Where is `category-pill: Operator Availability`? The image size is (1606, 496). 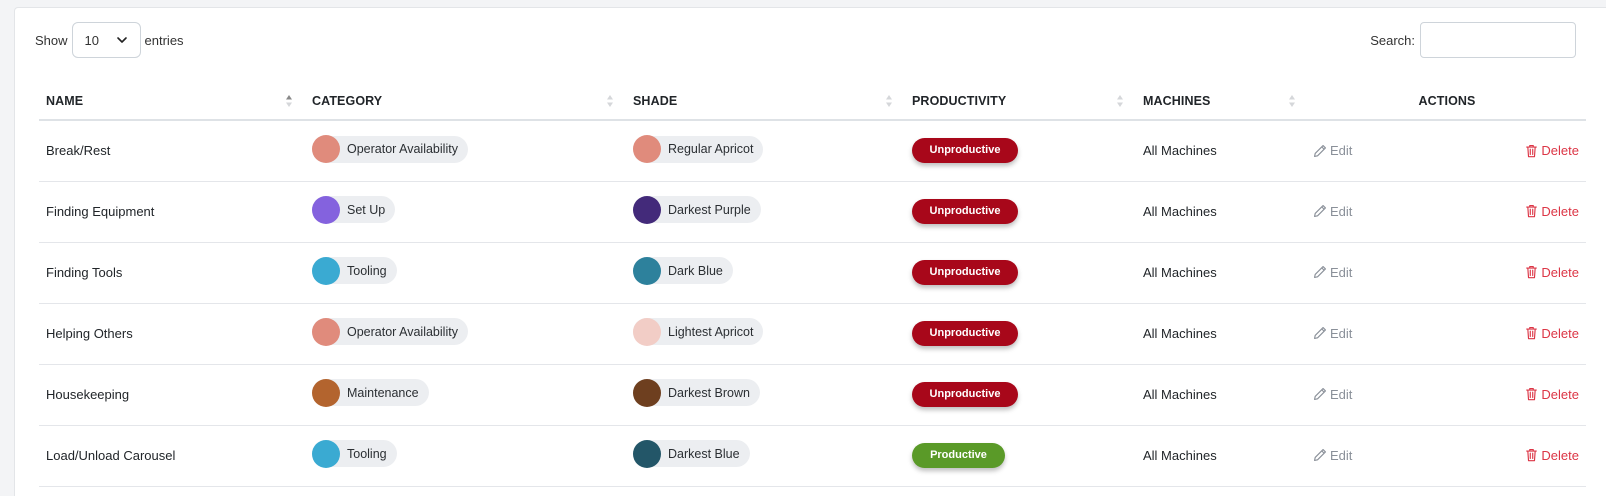 category-pill: Operator Availability is located at coordinates (390, 331).